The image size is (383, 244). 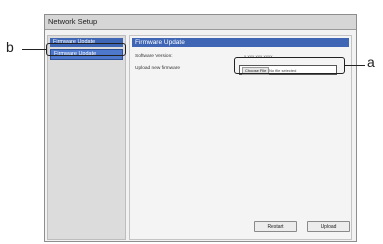 What do you see at coordinates (371, 62) in the screenshot?
I see `callout-a: a` at bounding box center [371, 62].